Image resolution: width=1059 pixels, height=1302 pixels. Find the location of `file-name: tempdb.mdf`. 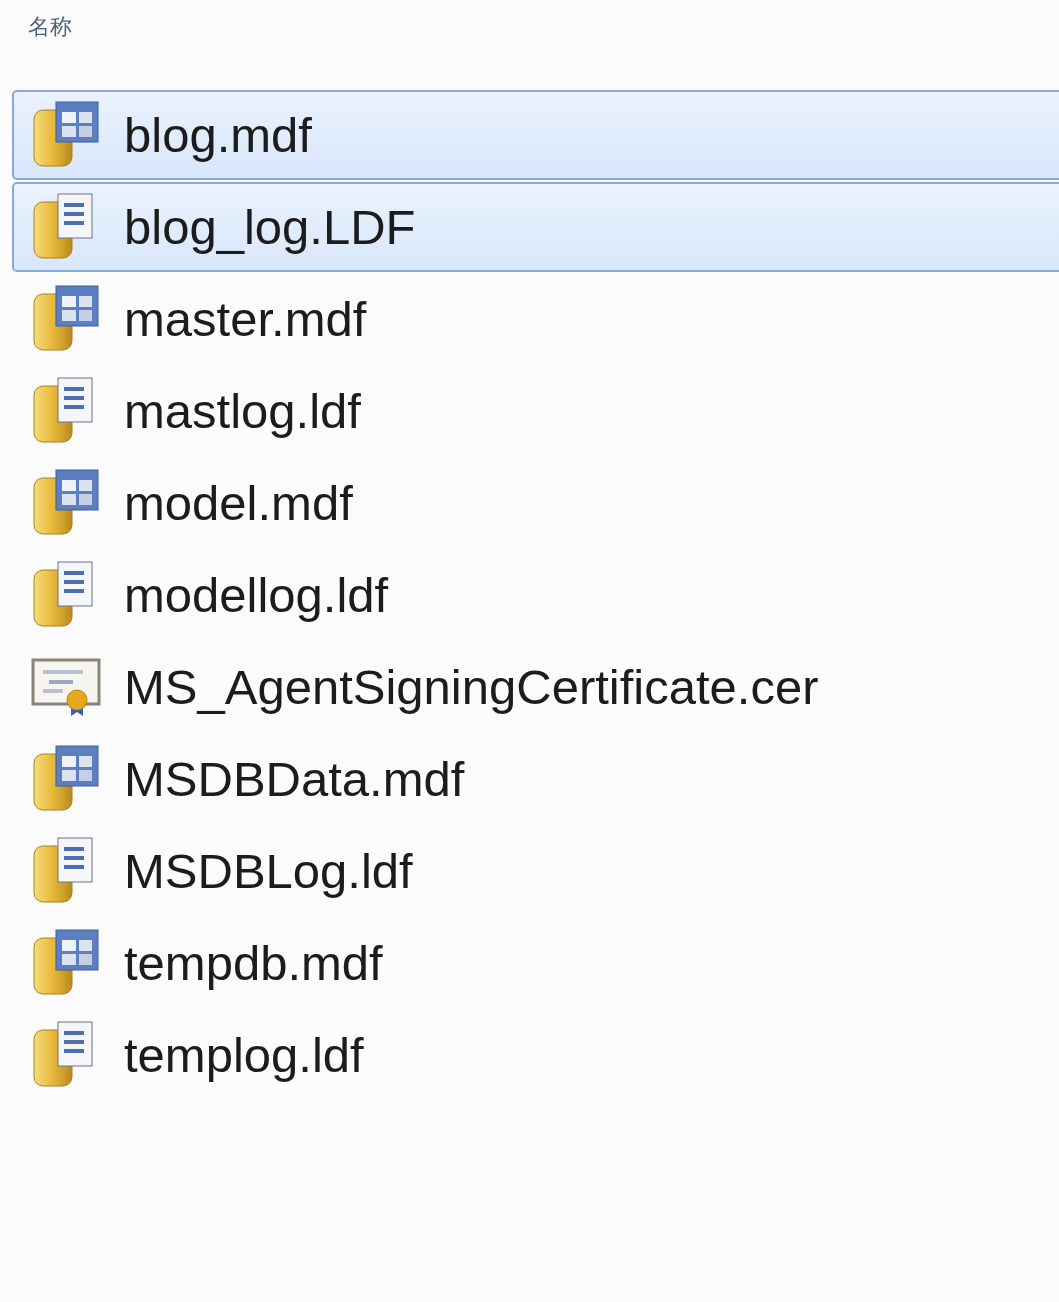

file-name: tempdb.mdf is located at coordinates (253, 963).